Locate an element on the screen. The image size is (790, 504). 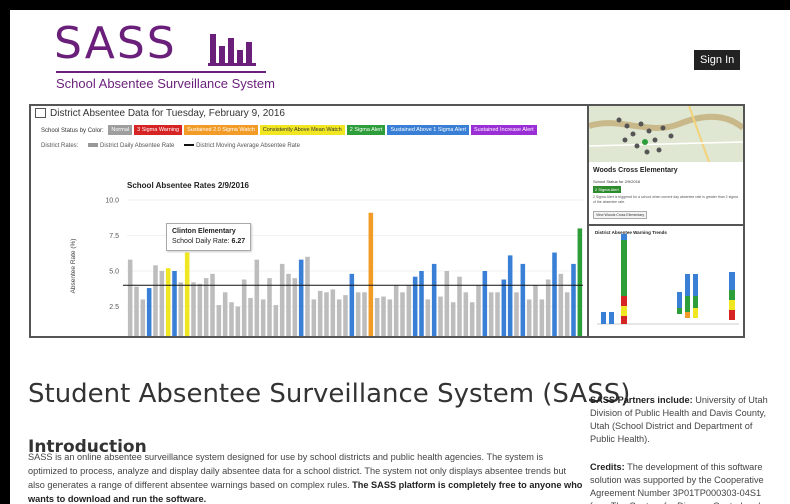
tooltip-value: 6.27 is located at coordinates (238, 241).